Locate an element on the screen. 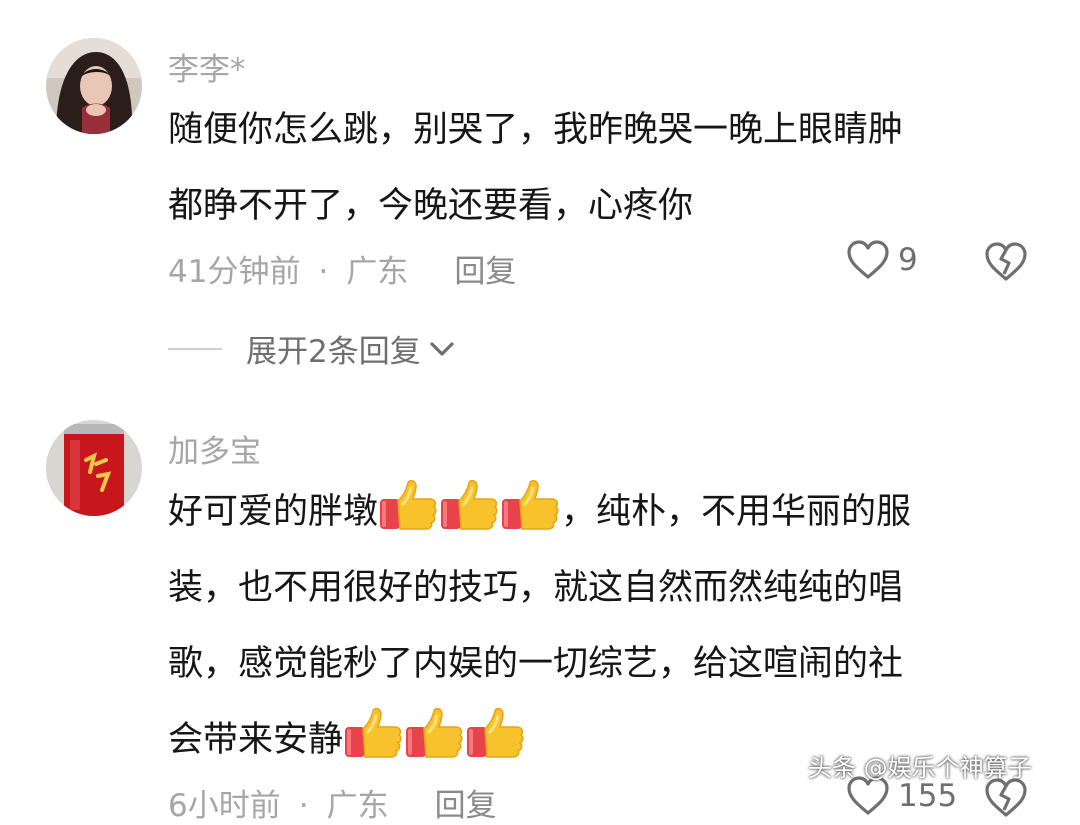  divider is located at coordinates (195, 348).